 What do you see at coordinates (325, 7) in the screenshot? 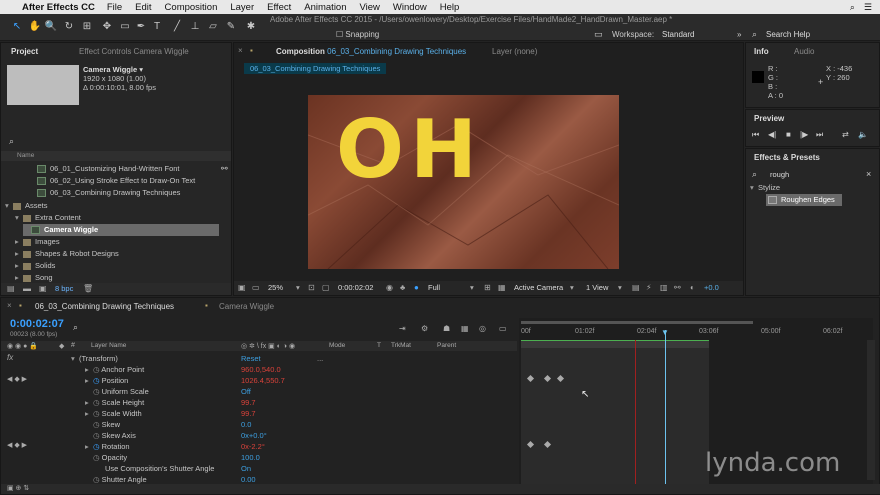
I see `menu-animation: Animation` at bounding box center [325, 7].